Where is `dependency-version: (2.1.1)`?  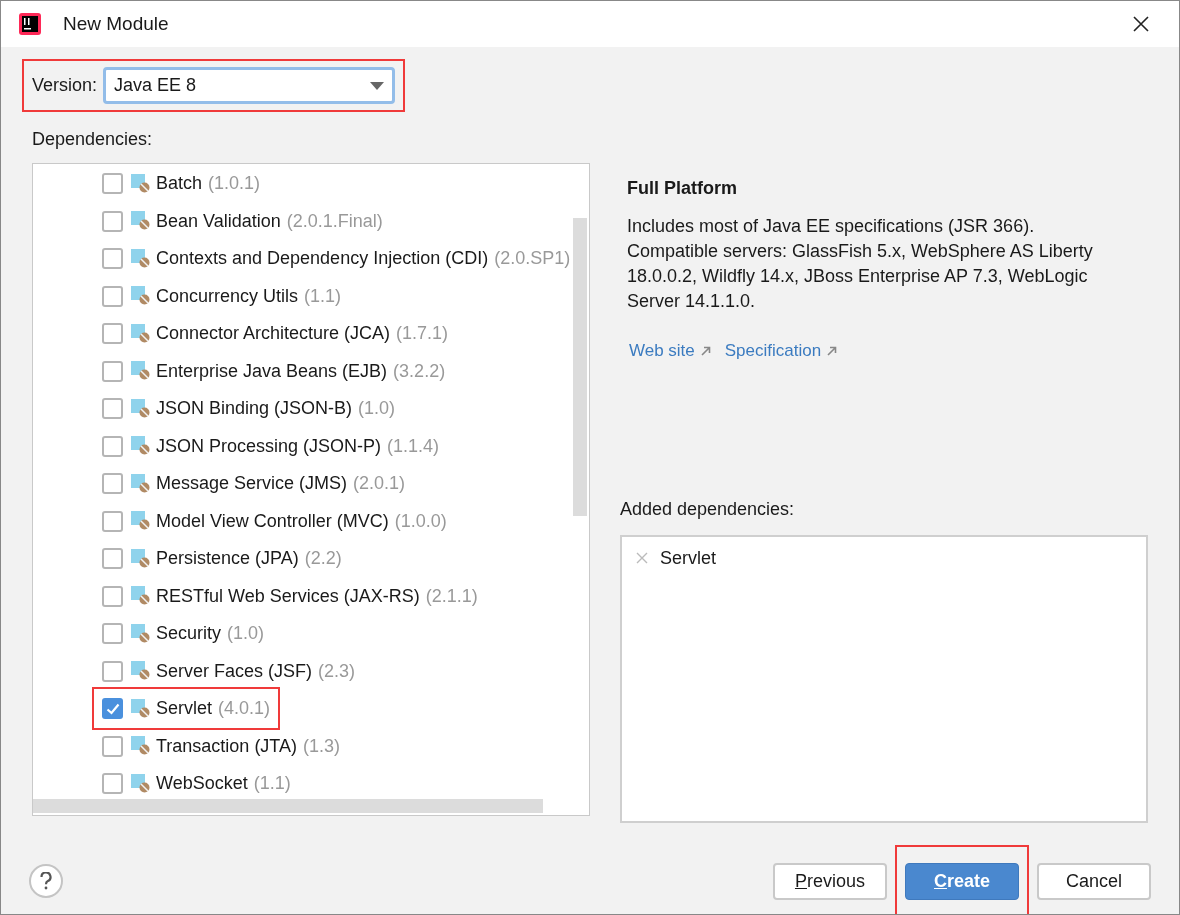
dependency-version: (2.1.1) is located at coordinates (451, 596).